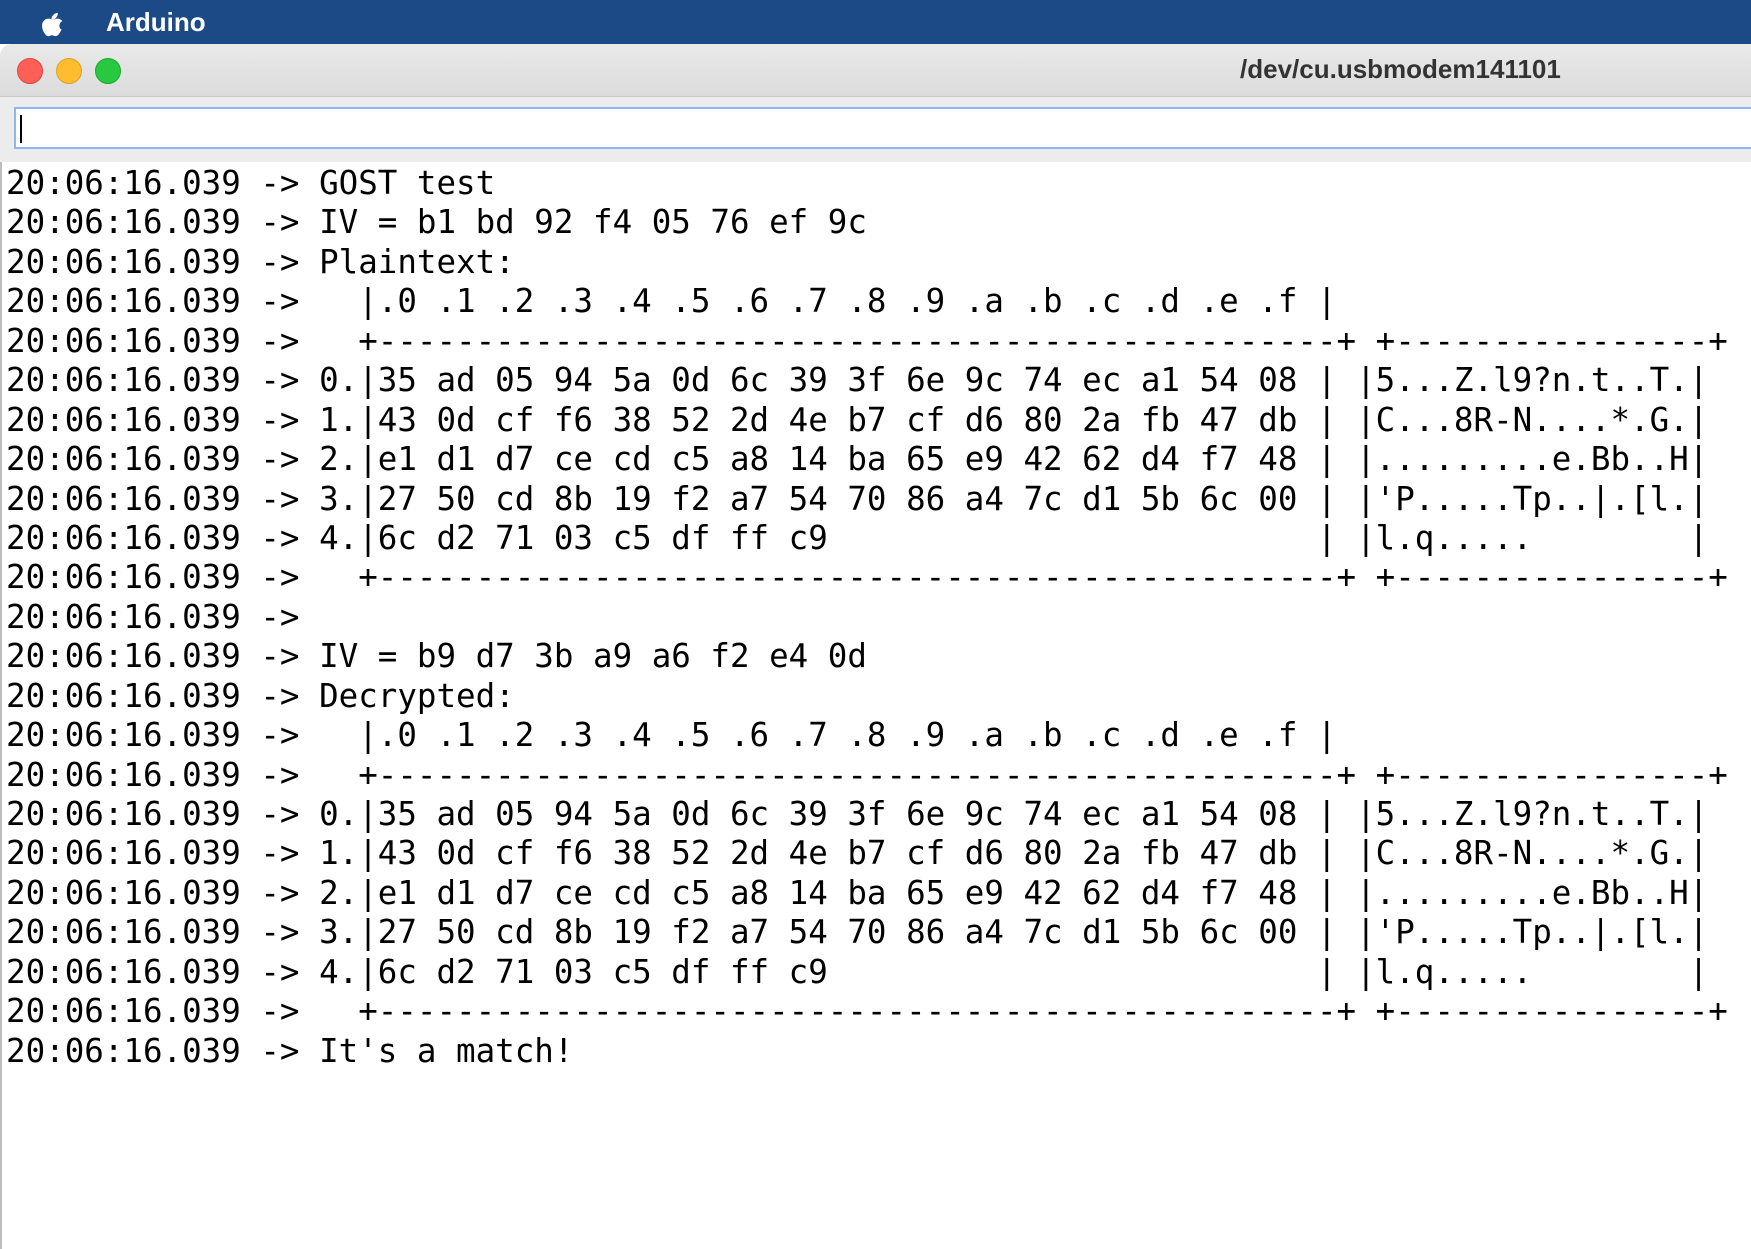  I want to click on serial-output-line: 20:06:16.039 -> GOST test, so click(251, 183).